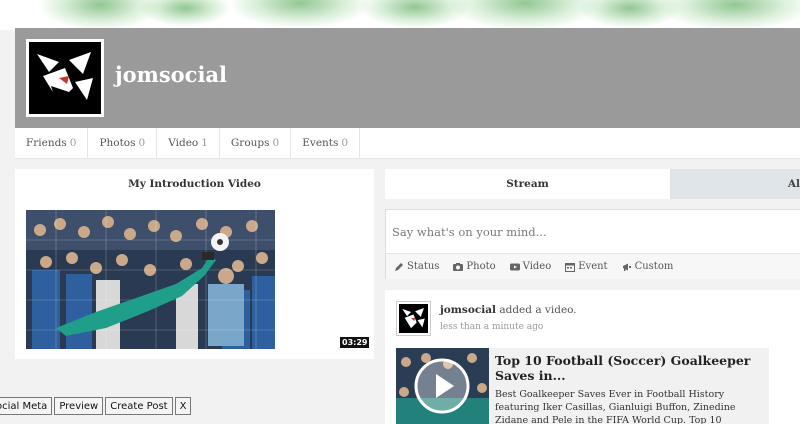  I want to click on intro-video-title: My Introduction Video, so click(194, 184).